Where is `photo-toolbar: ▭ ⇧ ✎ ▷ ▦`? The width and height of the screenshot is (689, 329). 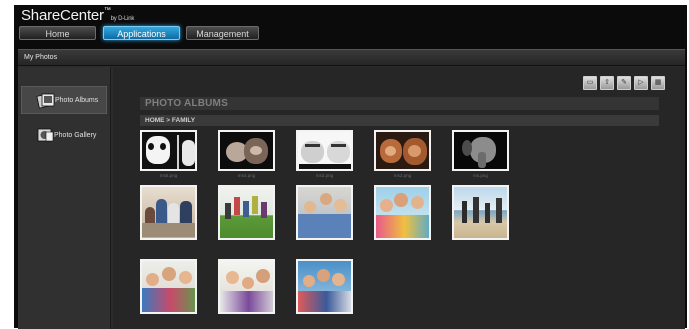
photo-toolbar: ▭ ⇧ ✎ ▷ ▦ is located at coordinates (622, 80).